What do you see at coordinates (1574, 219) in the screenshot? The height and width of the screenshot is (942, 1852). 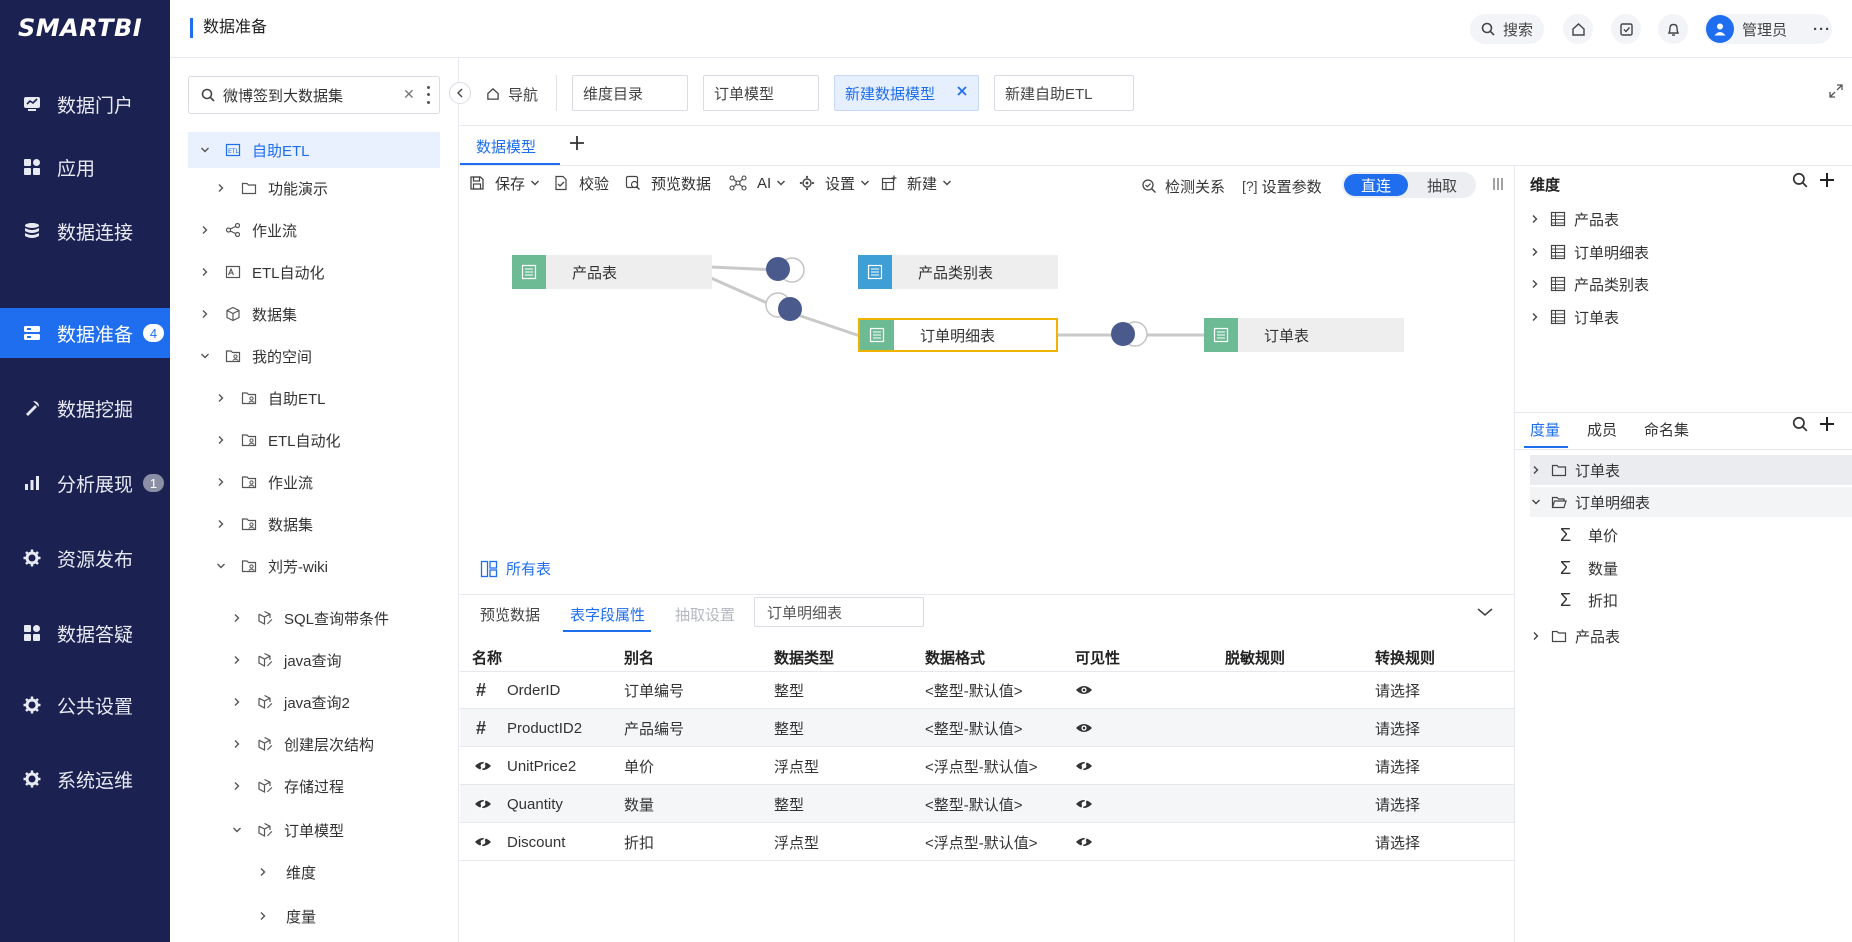 I see `dimension-item: 产品表` at bounding box center [1574, 219].